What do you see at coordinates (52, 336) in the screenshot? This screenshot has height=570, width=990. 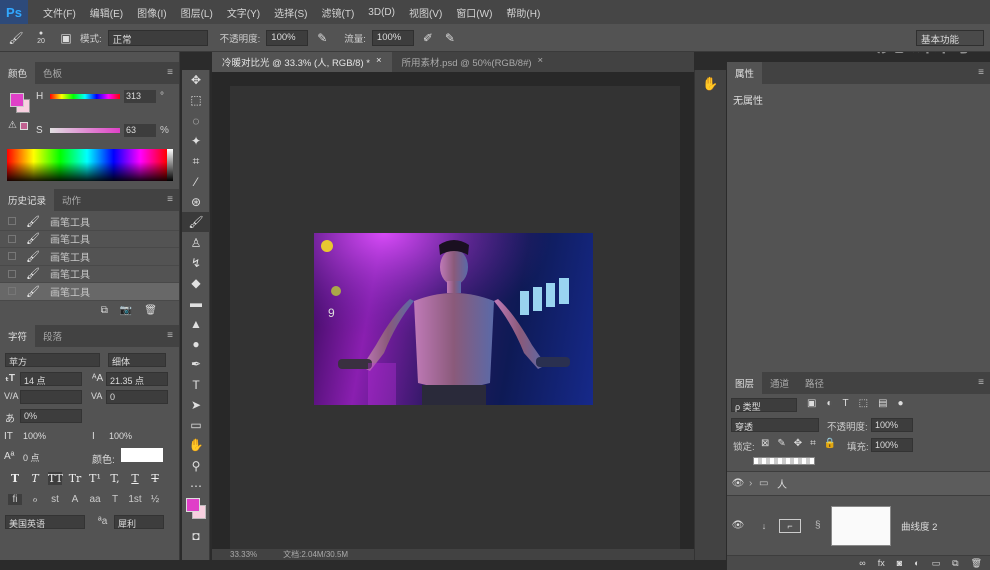 I see `tab-paragraph: 段落` at bounding box center [52, 336].